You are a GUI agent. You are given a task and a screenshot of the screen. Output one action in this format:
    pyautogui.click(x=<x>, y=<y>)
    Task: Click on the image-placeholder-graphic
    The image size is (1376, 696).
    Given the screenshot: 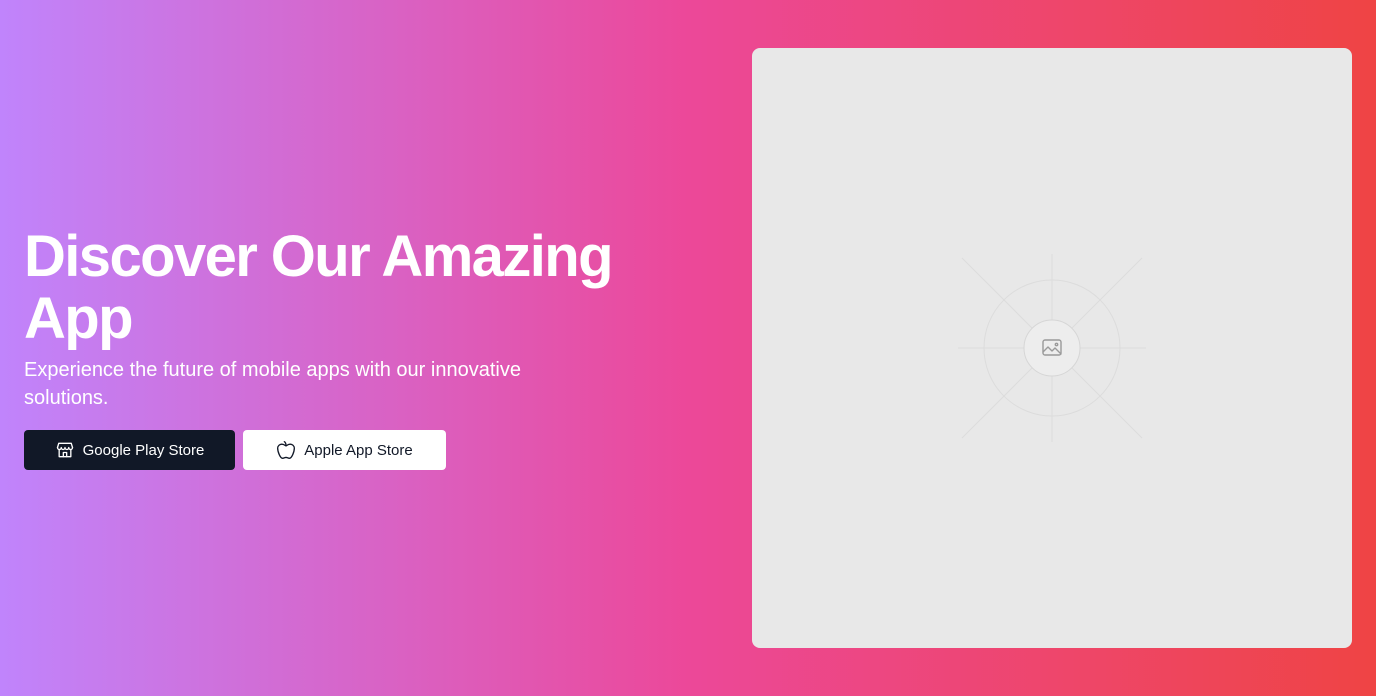 What is the action you would take?
    pyautogui.click(x=1052, y=348)
    